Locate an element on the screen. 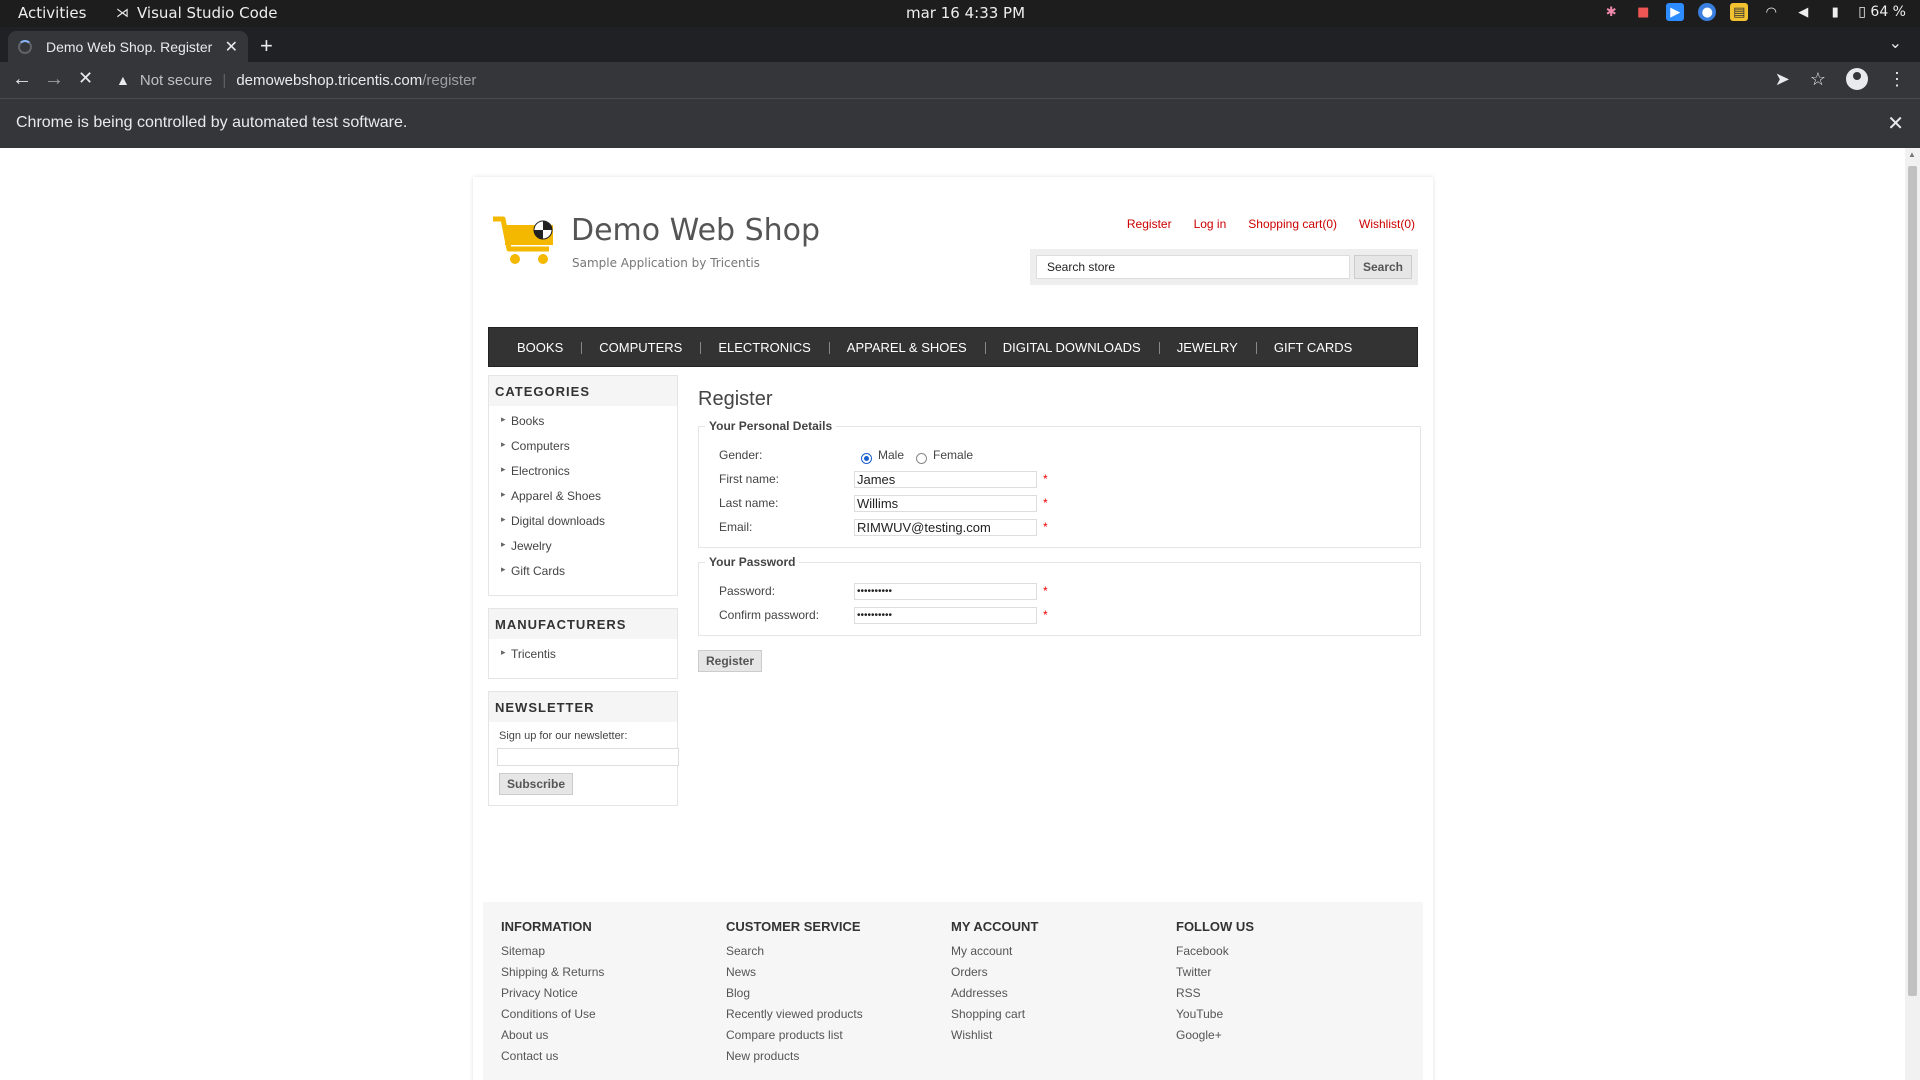  zoom-icon: ▶ is located at coordinates (1675, 12).